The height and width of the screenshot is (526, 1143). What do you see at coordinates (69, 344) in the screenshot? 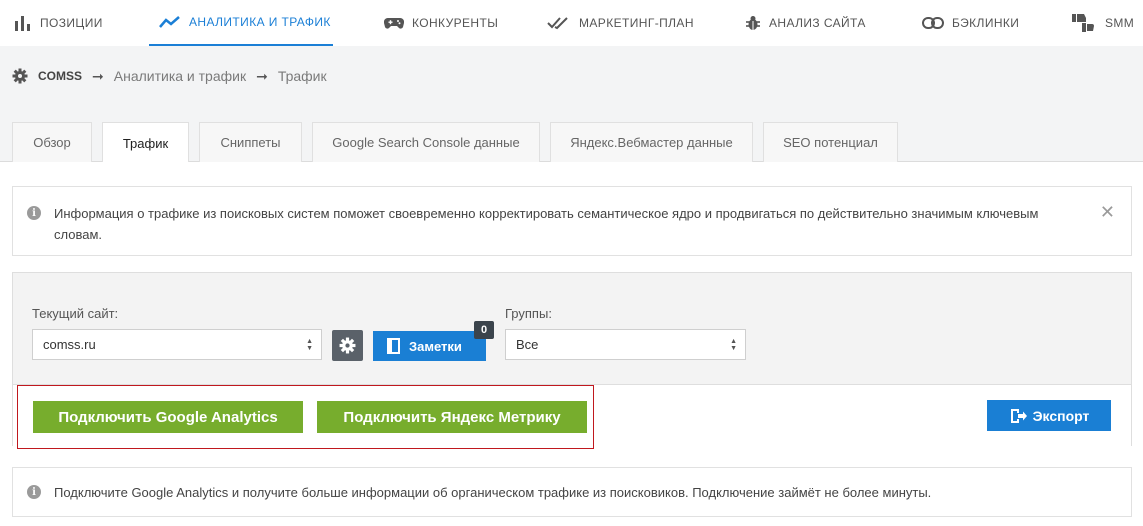
I see `site-select-value: comss.ru` at bounding box center [69, 344].